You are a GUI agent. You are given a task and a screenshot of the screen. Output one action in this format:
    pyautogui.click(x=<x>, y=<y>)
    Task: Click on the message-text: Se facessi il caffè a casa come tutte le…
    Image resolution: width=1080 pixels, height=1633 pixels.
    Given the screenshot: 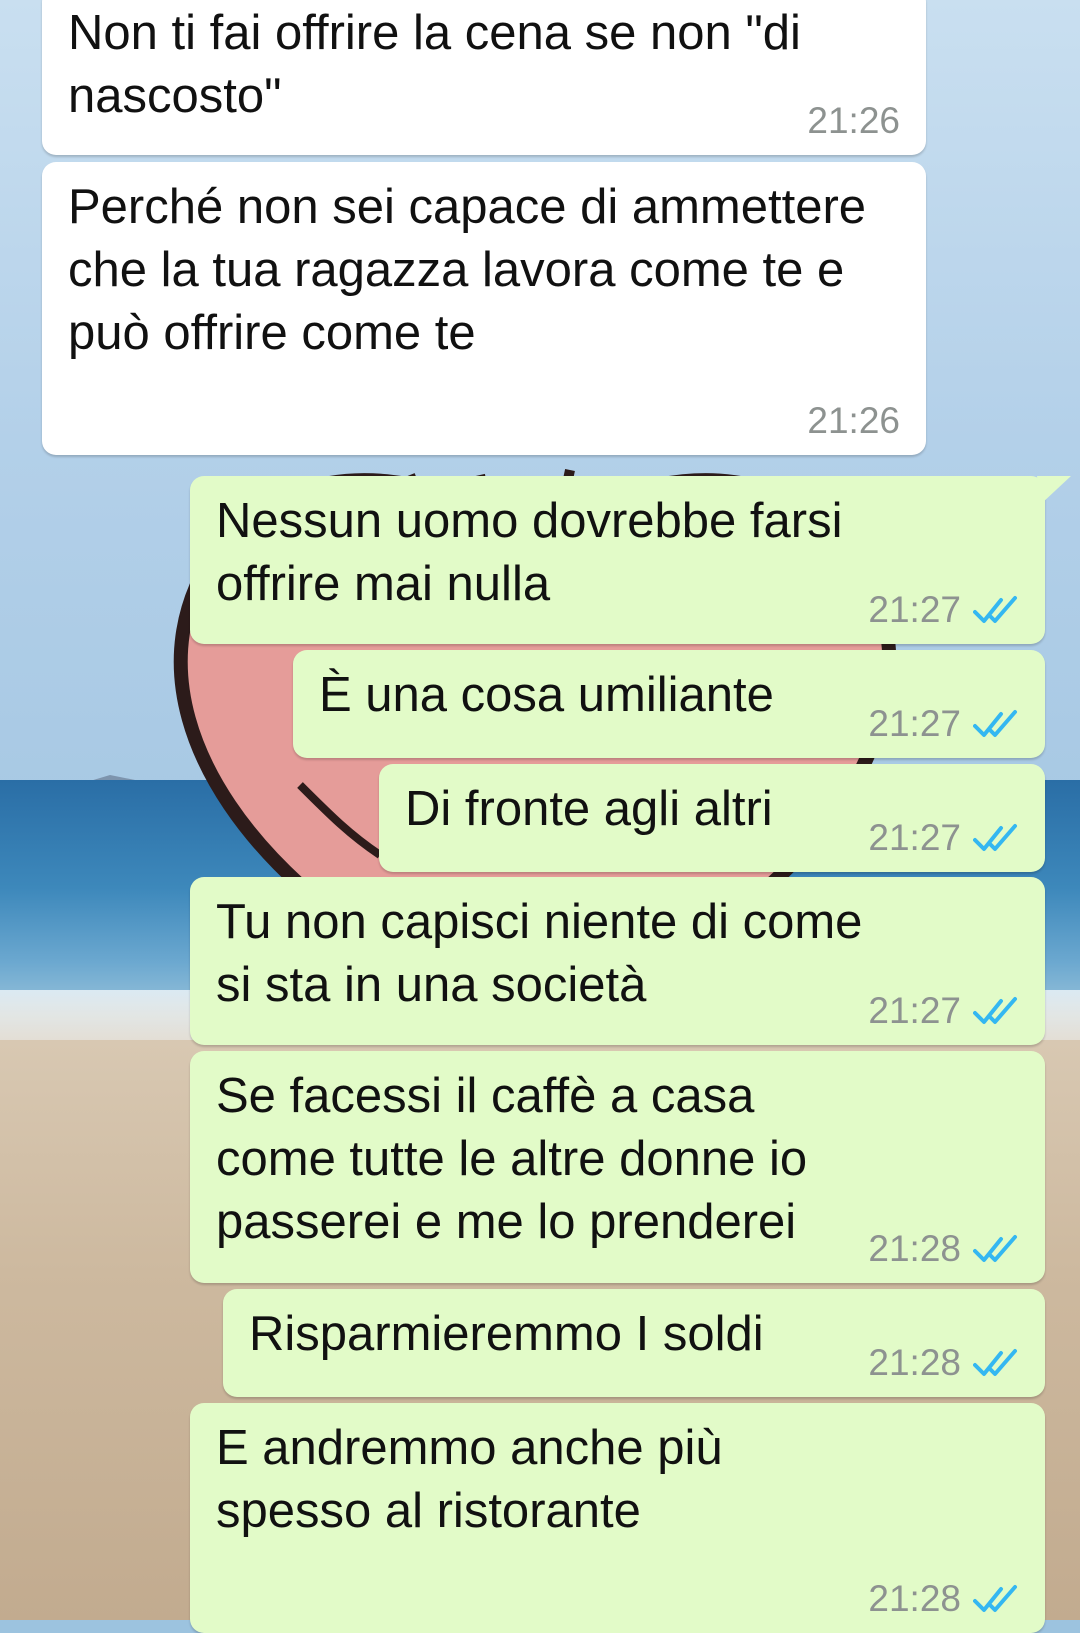 What is the action you would take?
    pyautogui.click(x=518, y=1159)
    